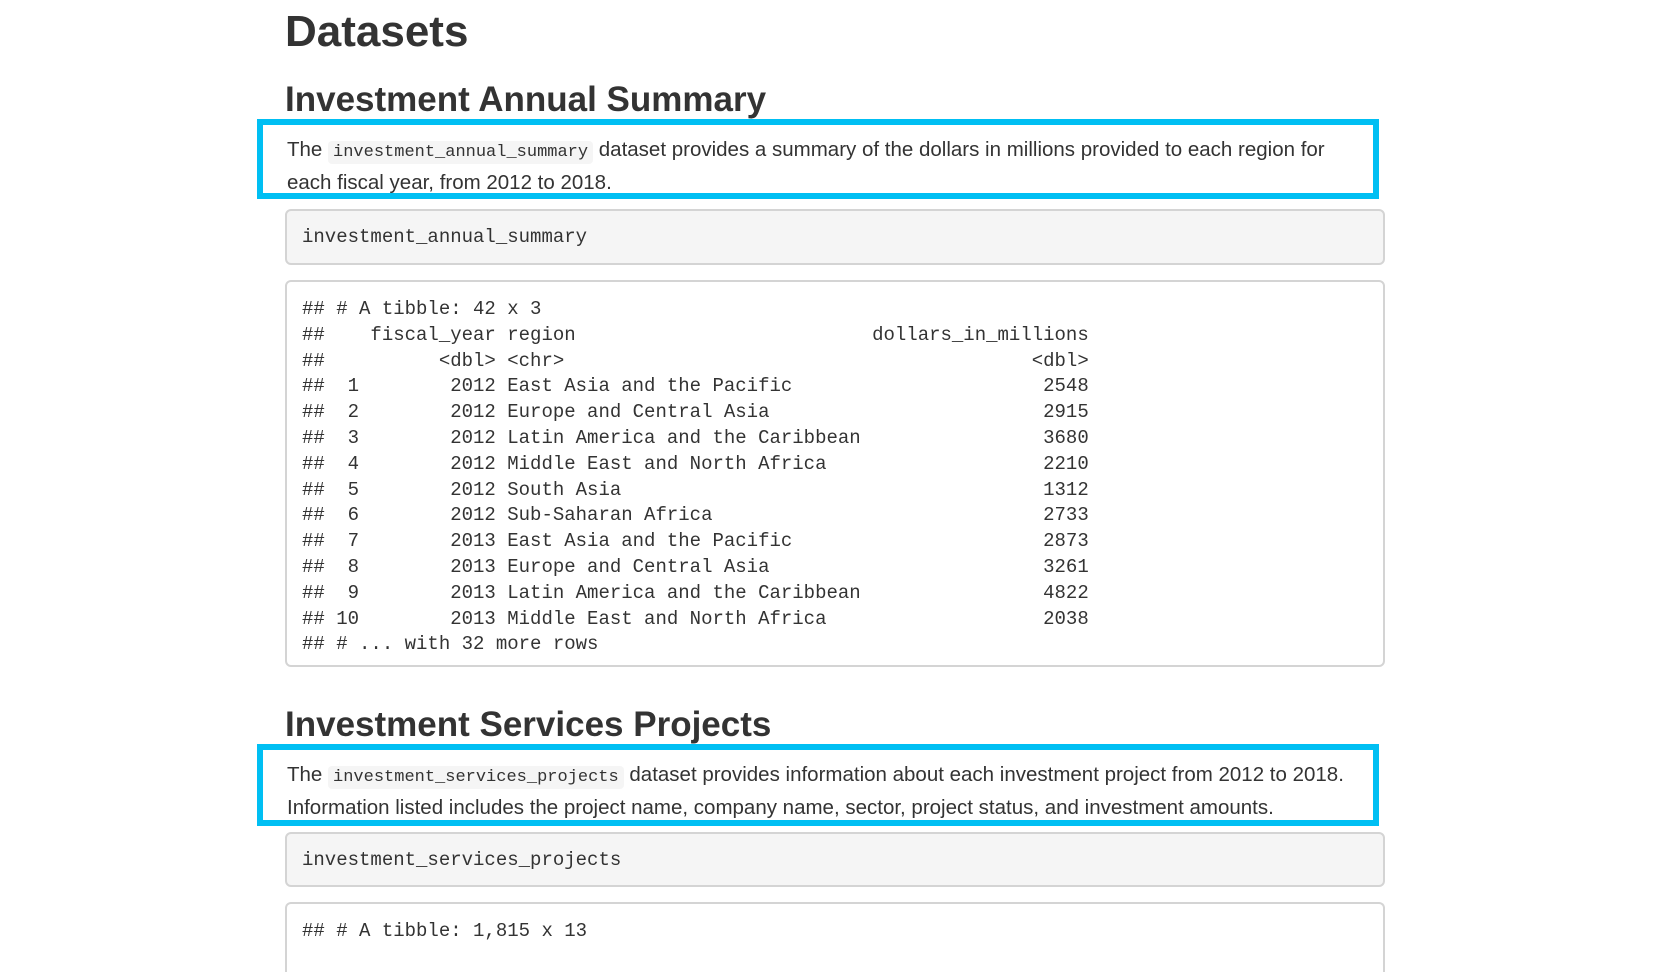 The height and width of the screenshot is (972, 1660). What do you see at coordinates (695, 386) in the screenshot?
I see `output-line: ## 1 2012 East Asia and the Pacific 2548` at bounding box center [695, 386].